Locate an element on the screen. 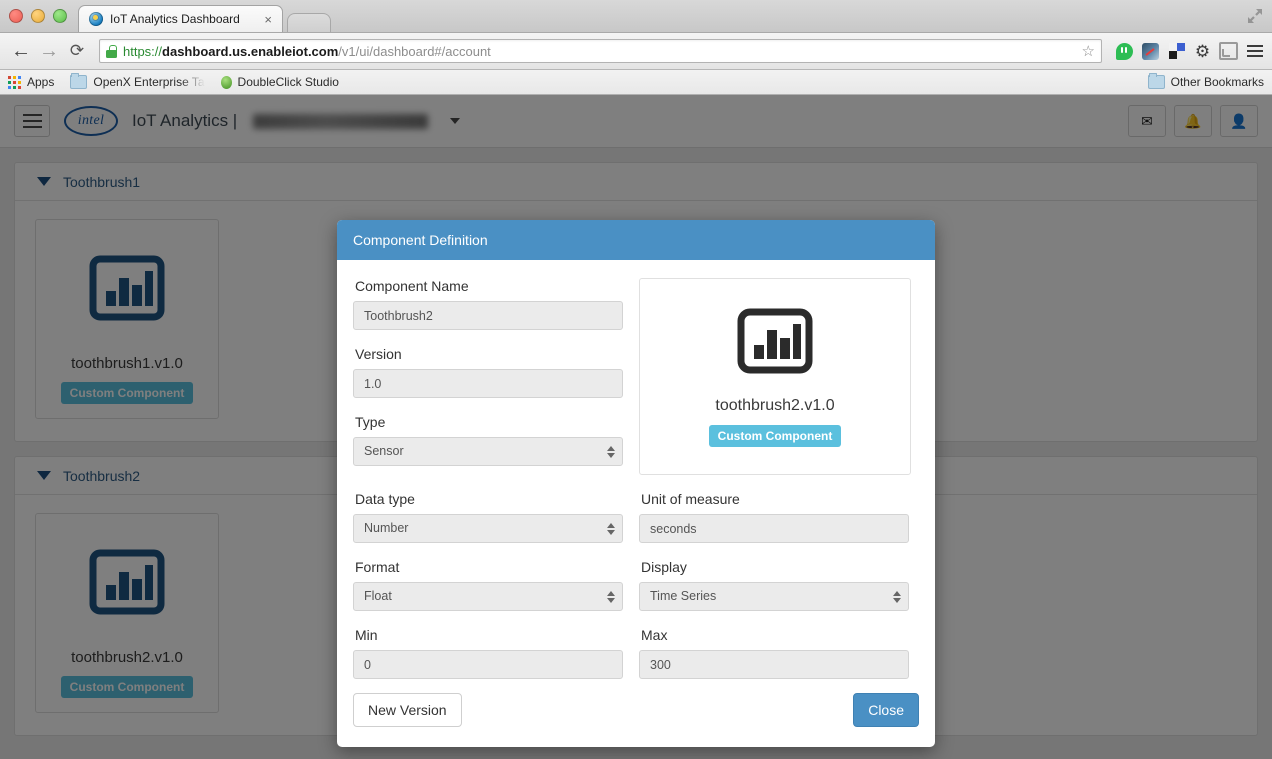  browser-tab: IoT Analytics Dashboard × is located at coordinates (180, 18).